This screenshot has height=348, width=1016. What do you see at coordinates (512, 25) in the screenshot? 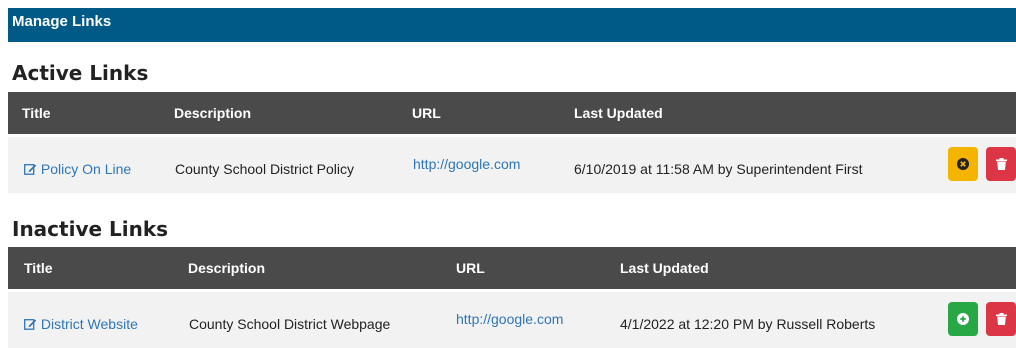
I see `panel-header: Manage Links` at bounding box center [512, 25].